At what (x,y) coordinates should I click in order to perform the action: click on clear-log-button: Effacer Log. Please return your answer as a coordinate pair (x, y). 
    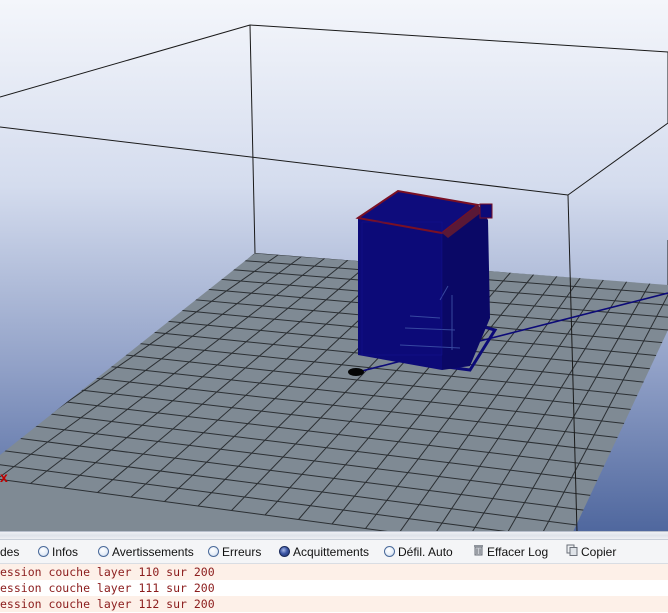
    Looking at the image, I should click on (510, 552).